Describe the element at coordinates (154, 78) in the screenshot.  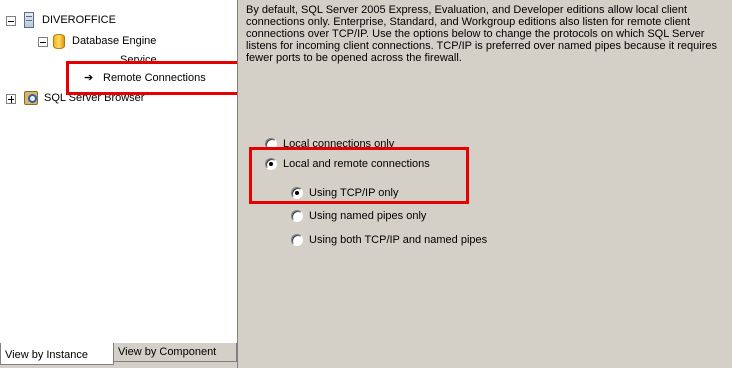
I see `tree-node-remote-connections-label: Remote Connections` at that location.